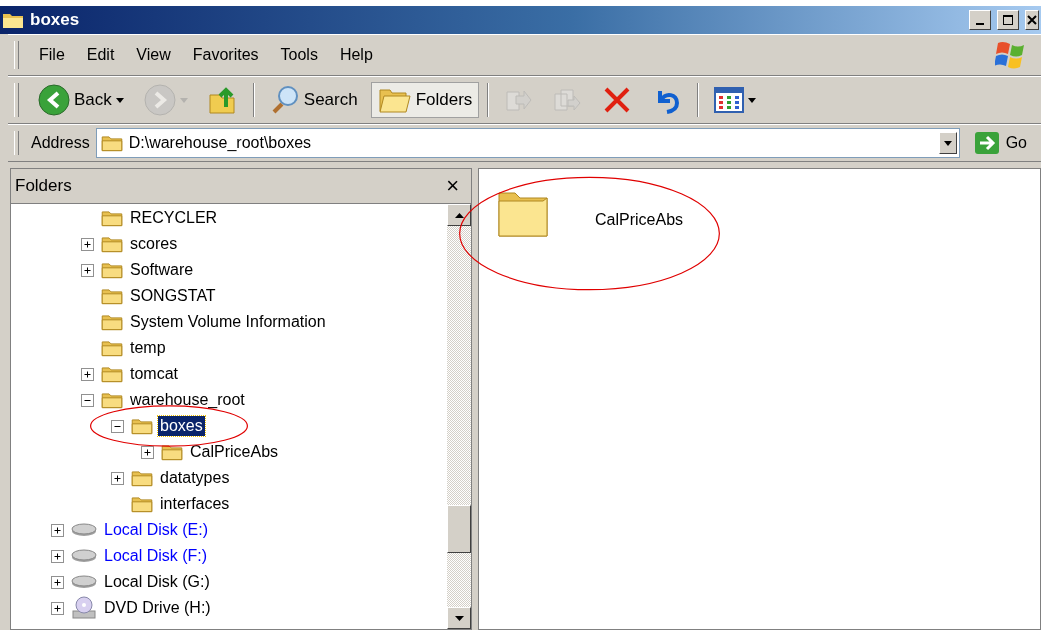 The height and width of the screenshot is (630, 1041). I want to click on maximize-button, so click(1008, 20).